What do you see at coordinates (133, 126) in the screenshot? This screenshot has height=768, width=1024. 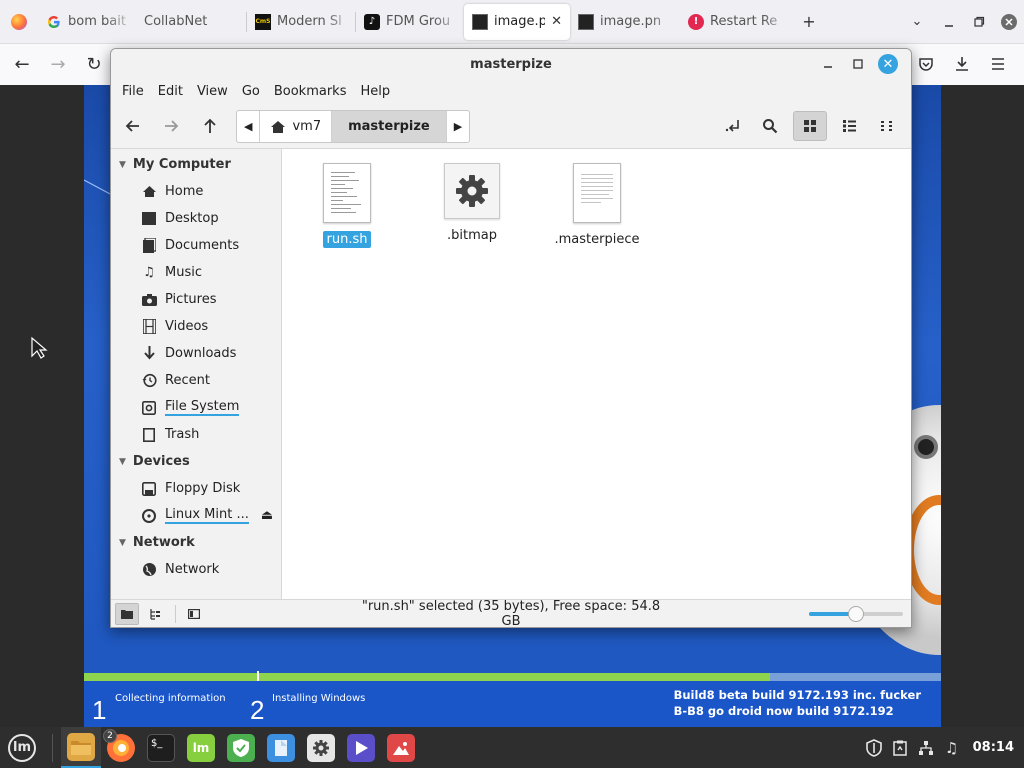 I see `back-button` at bounding box center [133, 126].